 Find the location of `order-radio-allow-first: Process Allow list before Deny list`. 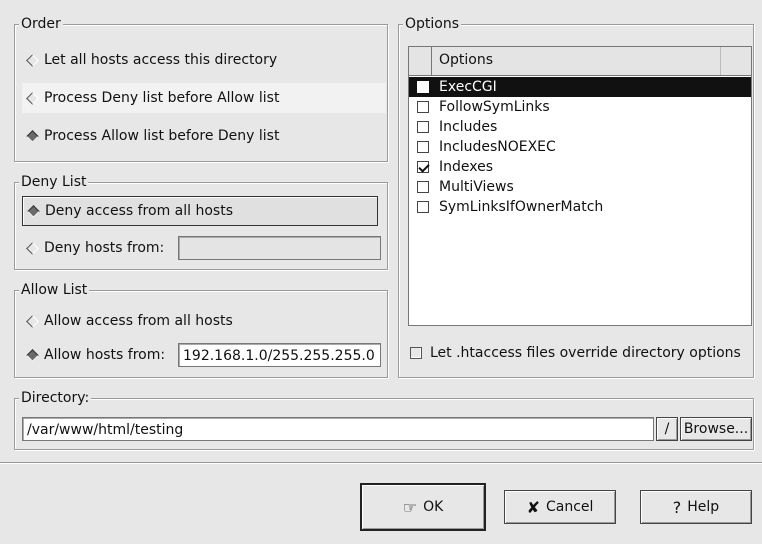

order-radio-allow-first: Process Allow list before Deny list is located at coordinates (152, 136).